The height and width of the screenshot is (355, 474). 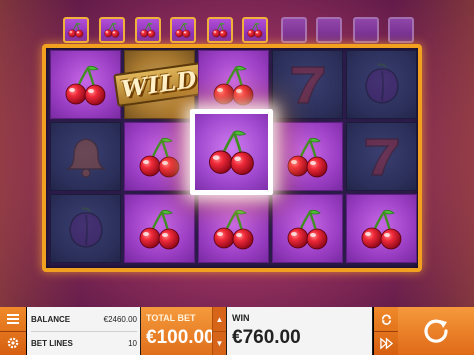 I want to click on autoplay-icon, so click(x=386, y=319).